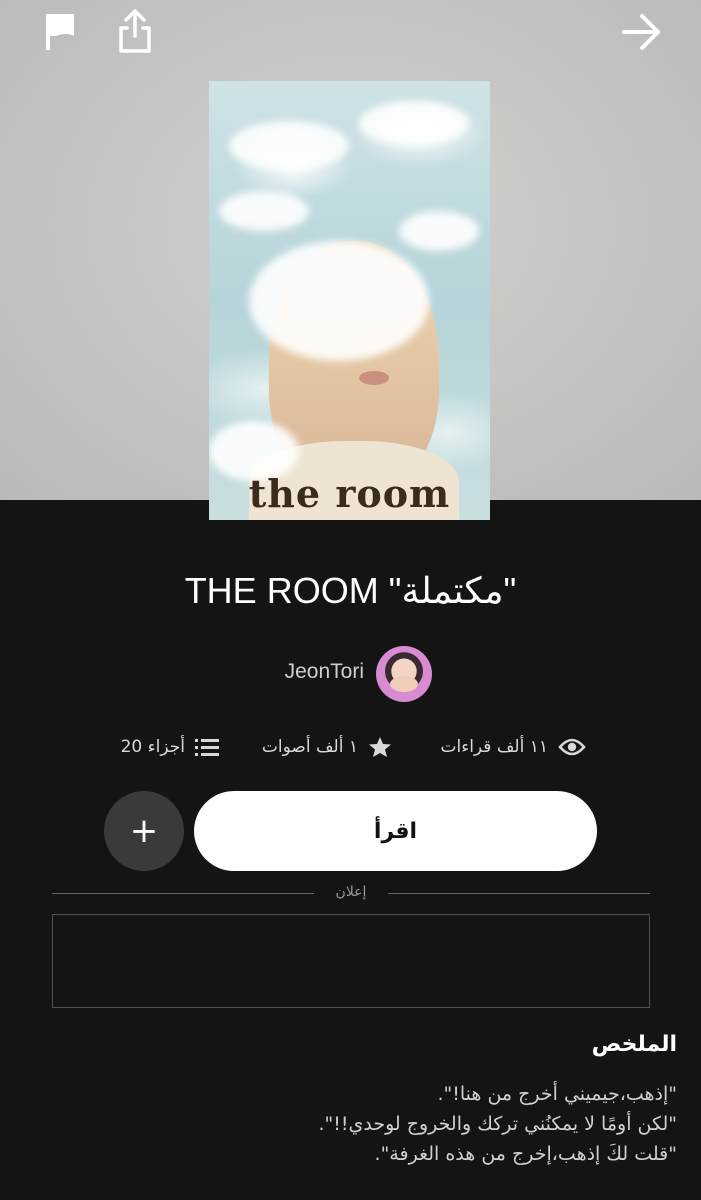  Describe the element at coordinates (557, 1094) in the screenshot. I see `summary-line: "إذهب،جيميني أخرج من هنا!".` at that location.